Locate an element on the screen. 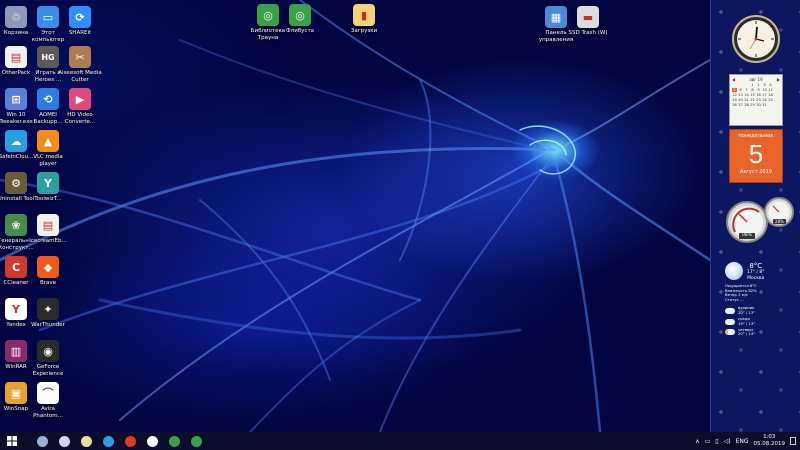  weather-moon-icon is located at coordinates (734, 271).